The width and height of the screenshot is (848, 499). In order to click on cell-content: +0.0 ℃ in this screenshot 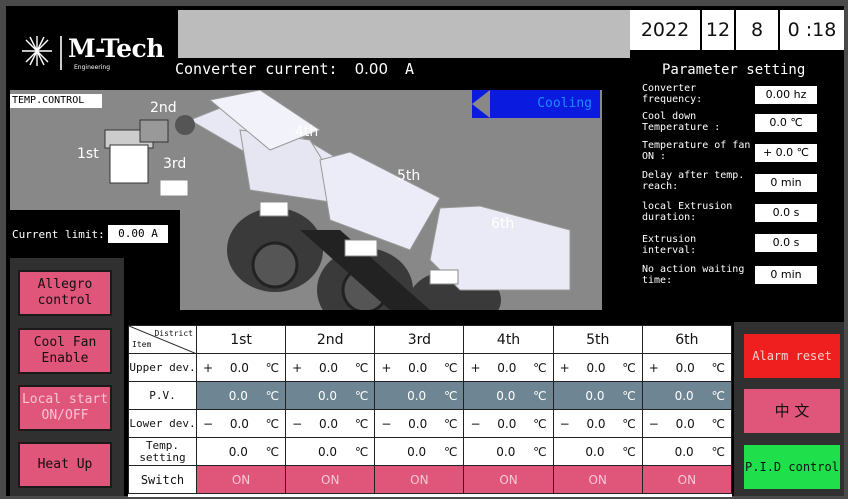, I will do `click(508, 367)`.